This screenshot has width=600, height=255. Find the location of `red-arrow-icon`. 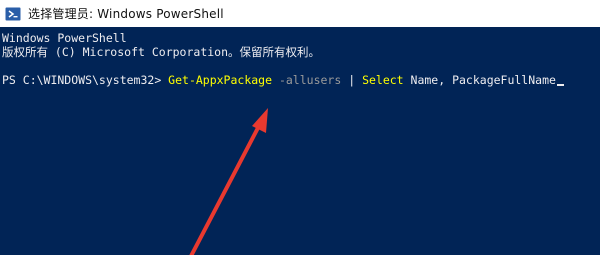

red-arrow-icon is located at coordinates (228, 181).